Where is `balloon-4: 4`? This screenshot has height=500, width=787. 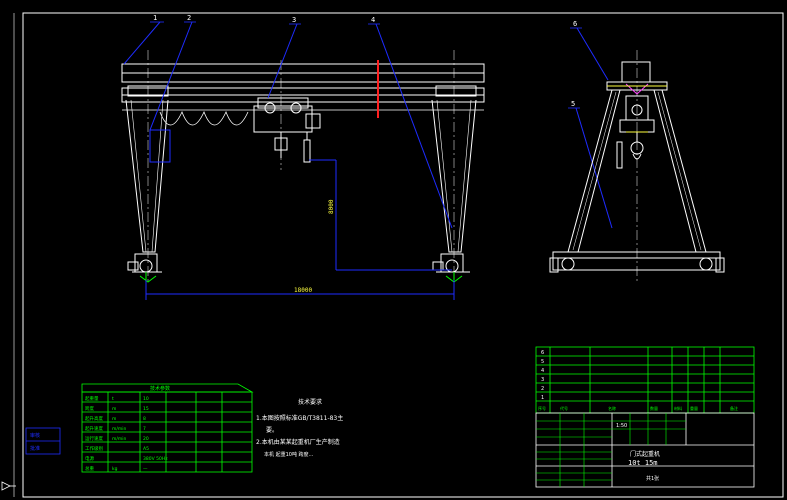
balloon-4: 4 is located at coordinates (373, 20).